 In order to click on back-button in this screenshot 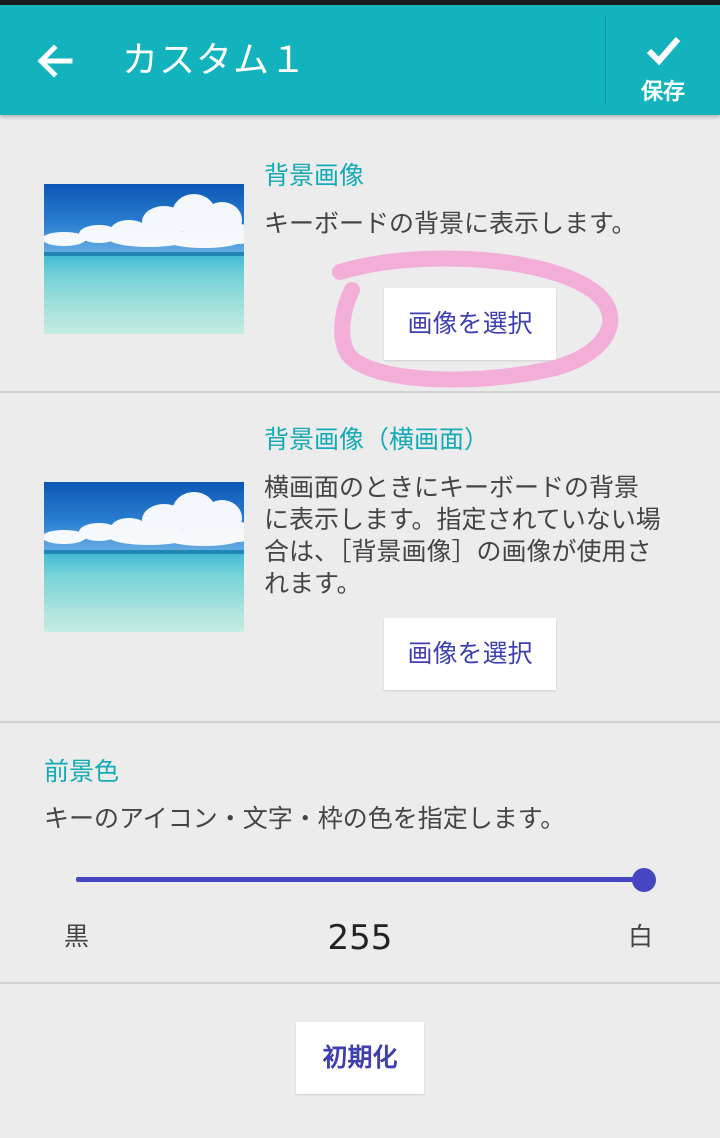, I will do `click(56, 61)`.